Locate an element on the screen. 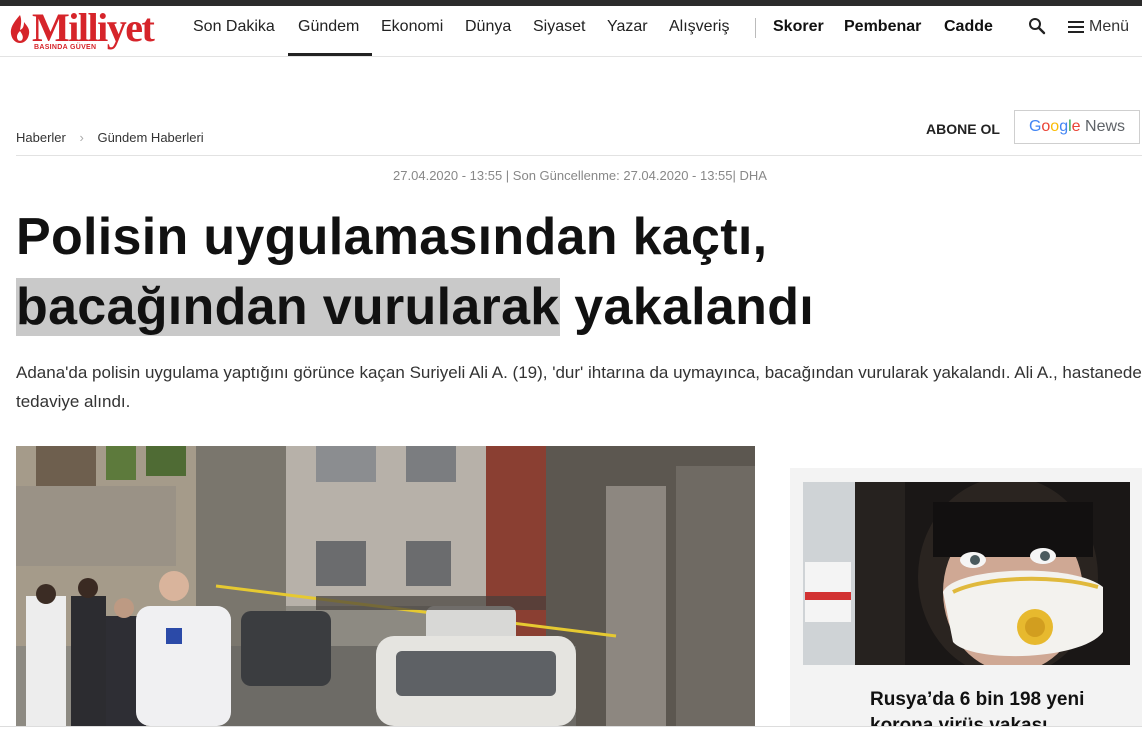  google-news-logo: Google News is located at coordinates (1077, 126).